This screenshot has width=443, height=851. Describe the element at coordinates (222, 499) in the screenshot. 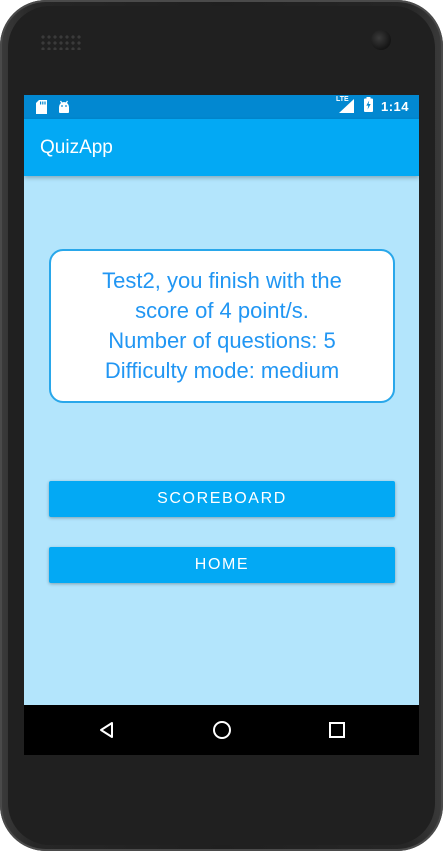

I see `scoreboard-button: SCOREBOARD` at that location.